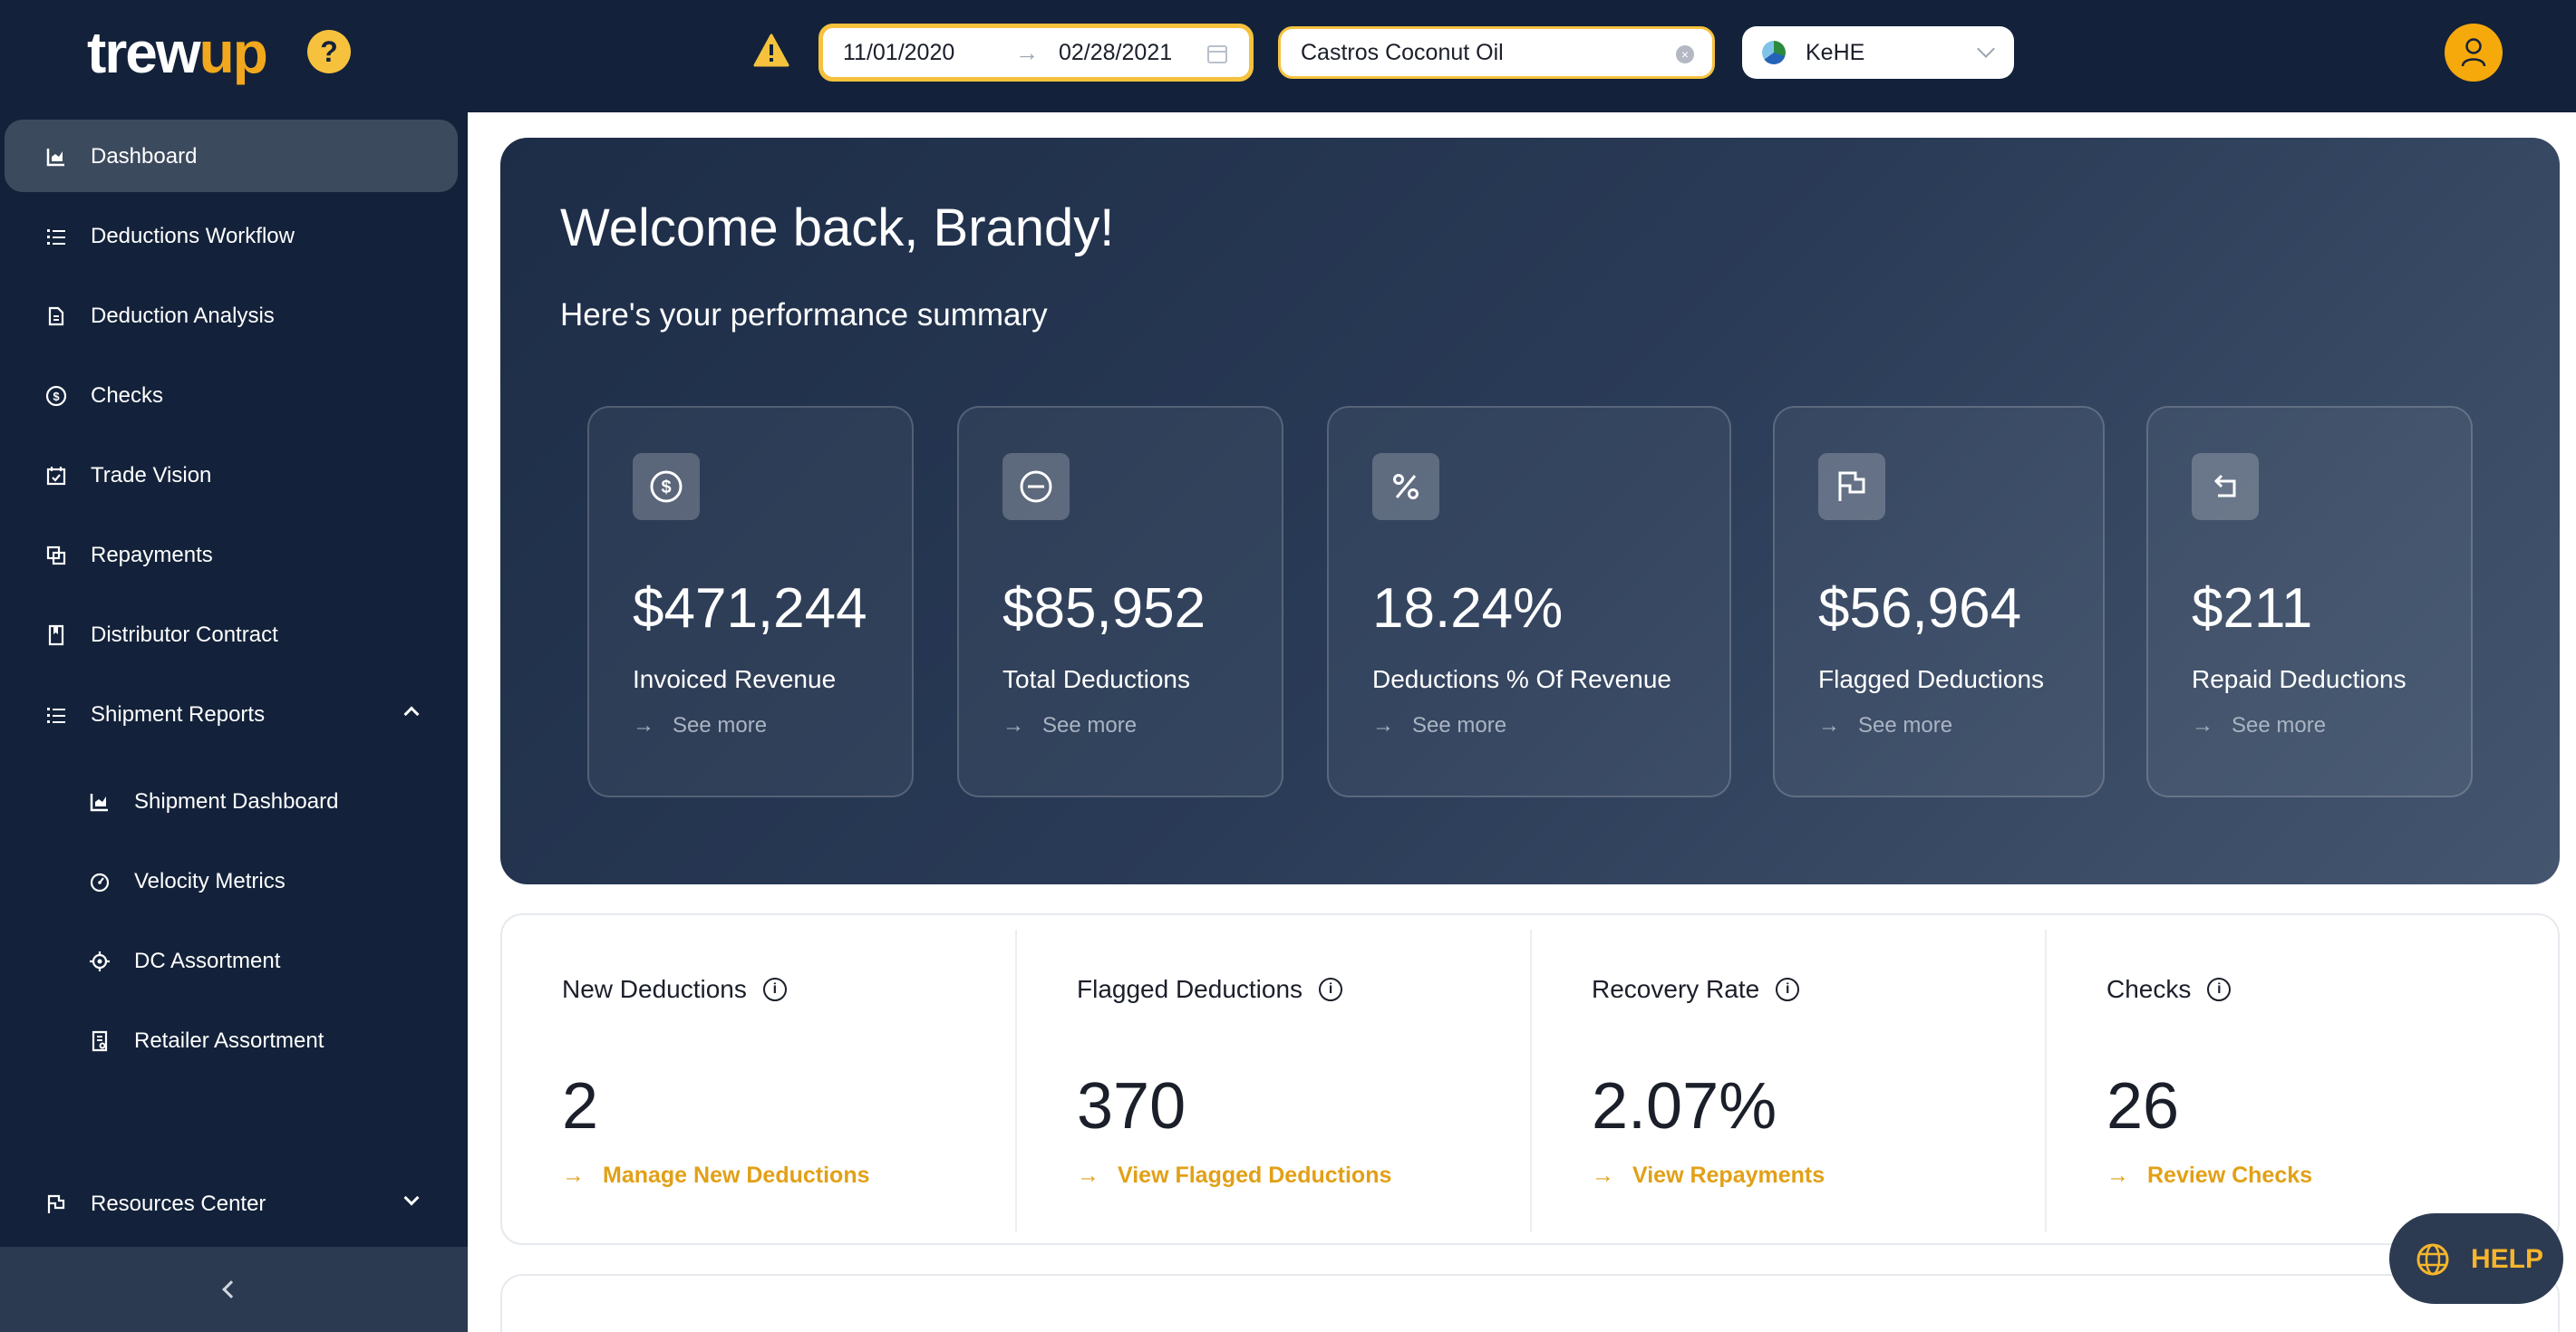  Describe the element at coordinates (2230, 1176) in the screenshot. I see `stat-link-label: Review Checks` at that location.